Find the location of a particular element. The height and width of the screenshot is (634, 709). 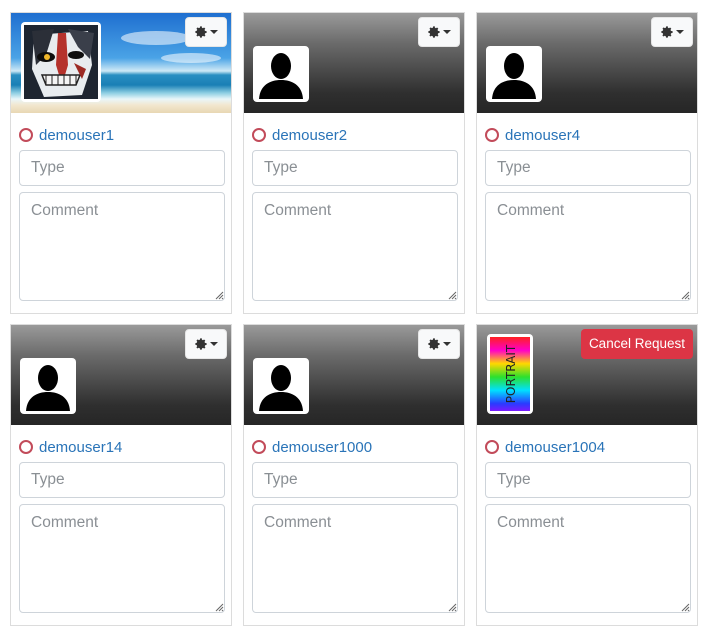

user-row: demouser1004 is located at coordinates (545, 447).